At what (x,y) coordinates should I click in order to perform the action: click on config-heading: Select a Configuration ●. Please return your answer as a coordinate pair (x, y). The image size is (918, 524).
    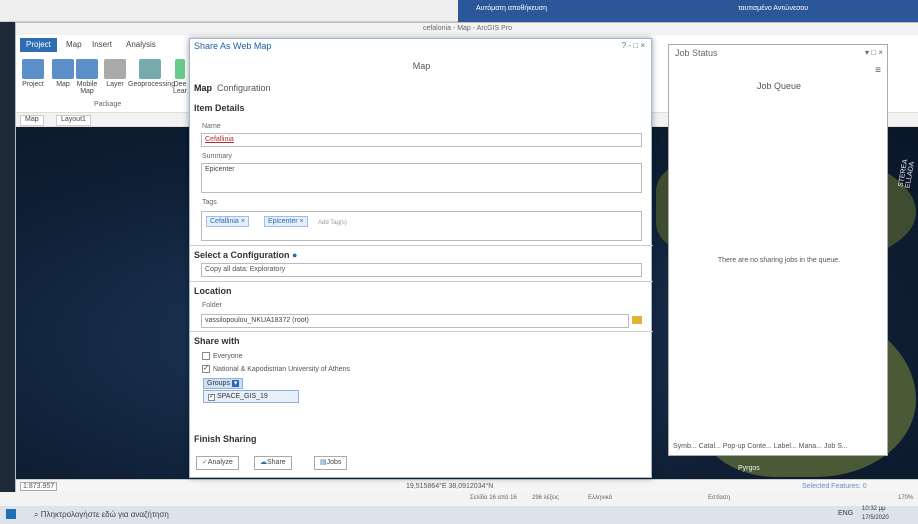
    Looking at the image, I should click on (246, 255).